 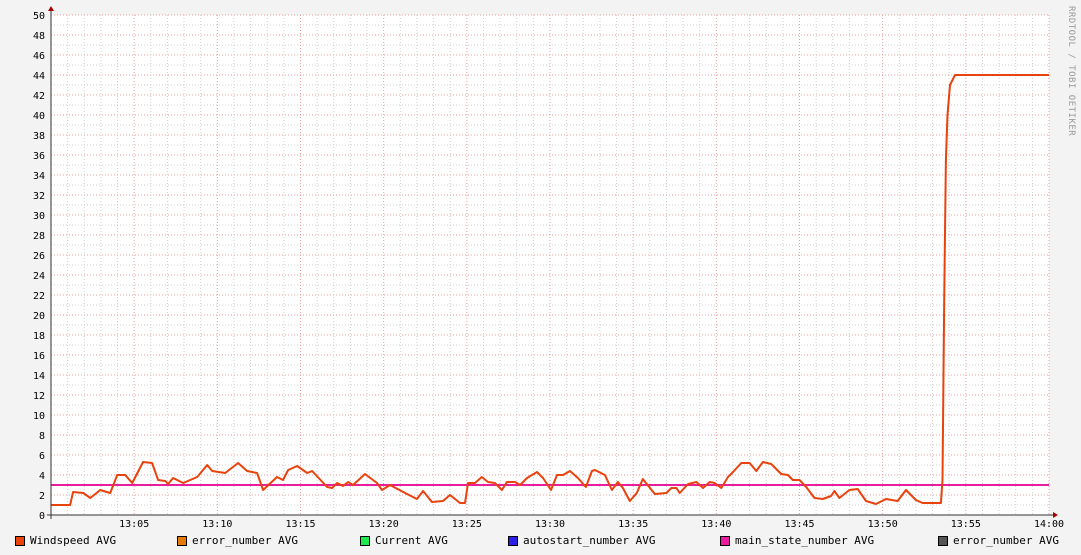 What do you see at coordinates (1049, 524) in the screenshot?
I see `x-tick-label: 14:00` at bounding box center [1049, 524].